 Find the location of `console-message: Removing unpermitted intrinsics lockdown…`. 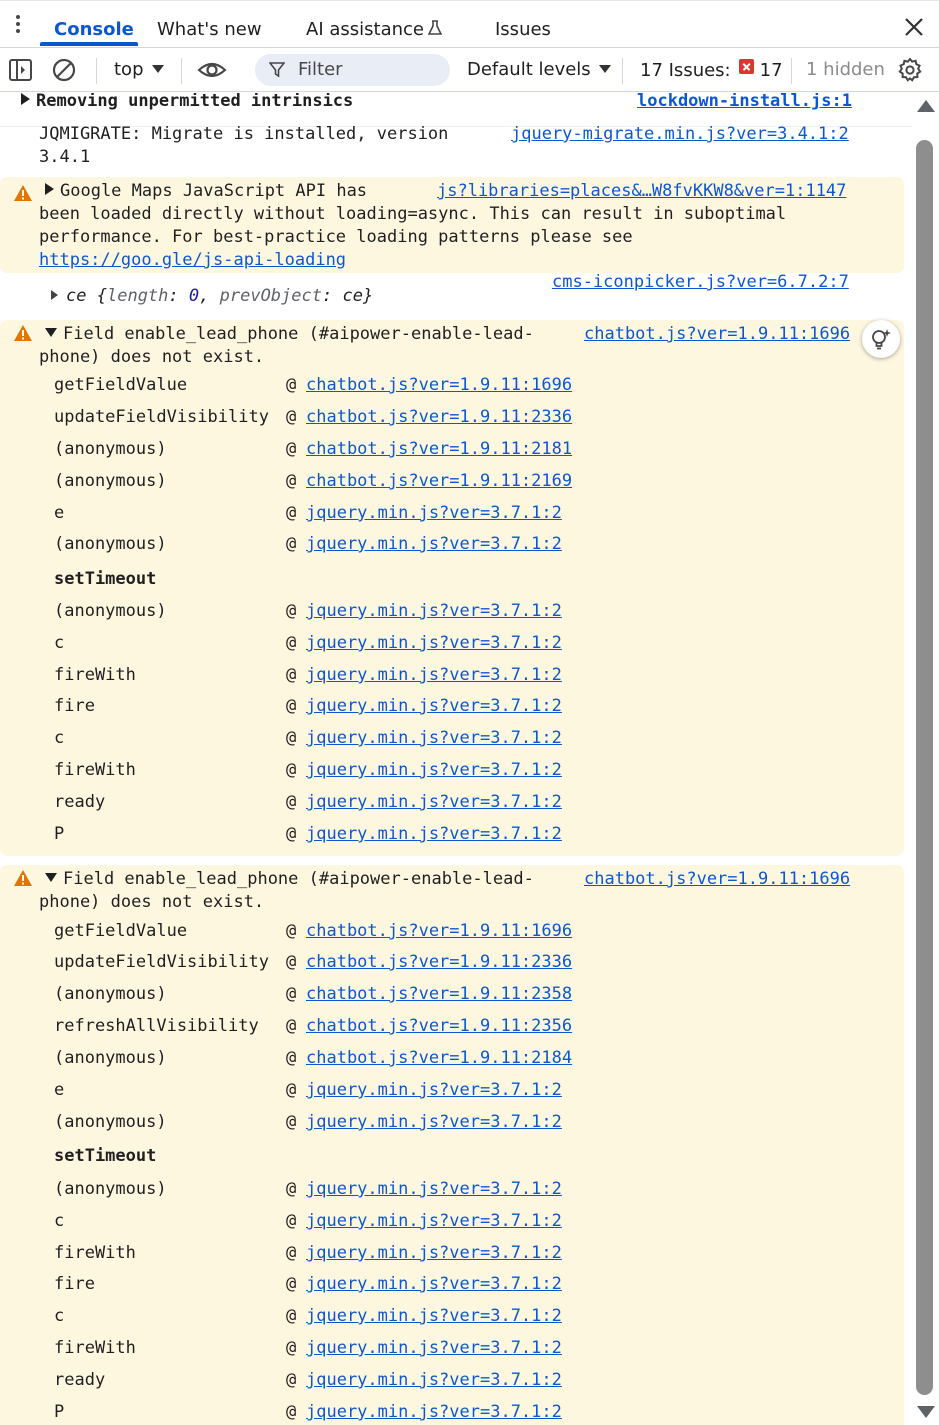

console-message: Removing unpermitted intrinsics lockdown… is located at coordinates (456, 109).